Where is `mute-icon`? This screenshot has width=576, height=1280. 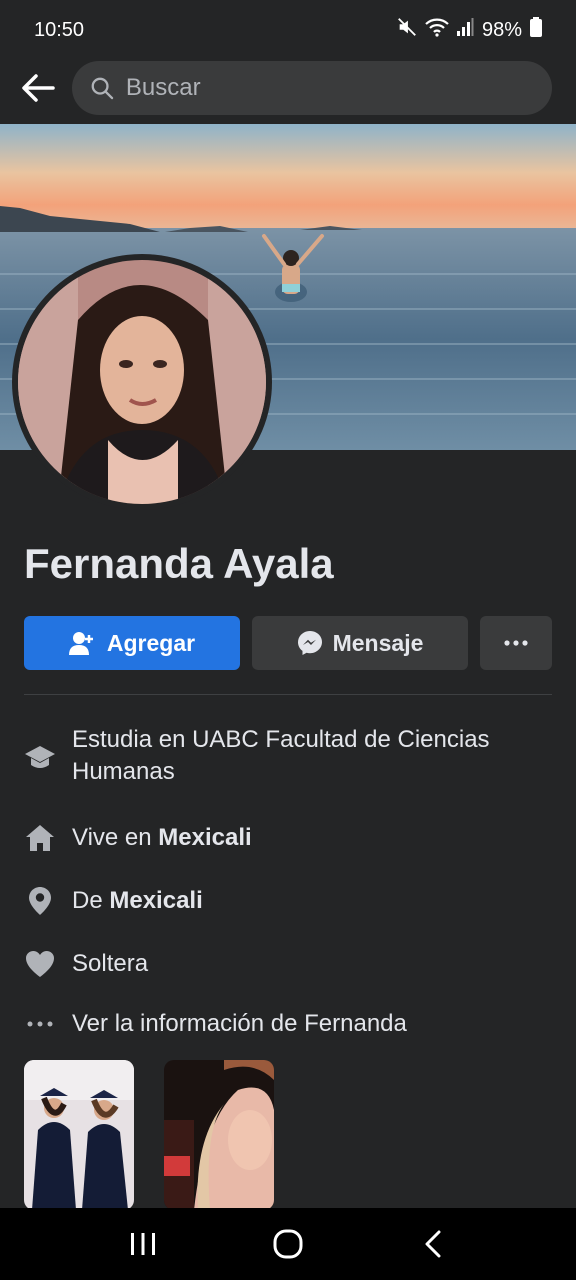
mute-icon is located at coordinates (407, 30).